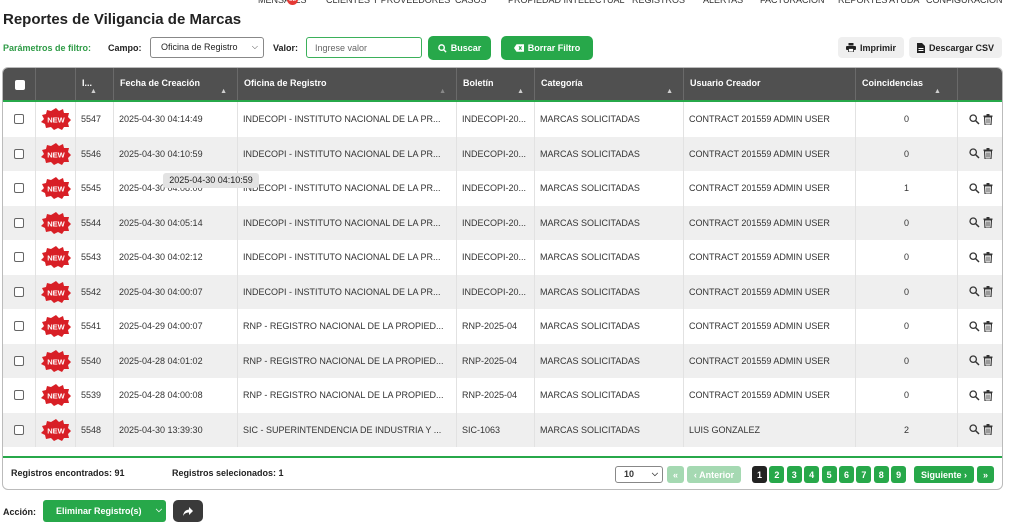 This screenshot has width=1024, height=529. Describe the element at coordinates (829, 474) in the screenshot. I see `page-button-5: 5` at that location.